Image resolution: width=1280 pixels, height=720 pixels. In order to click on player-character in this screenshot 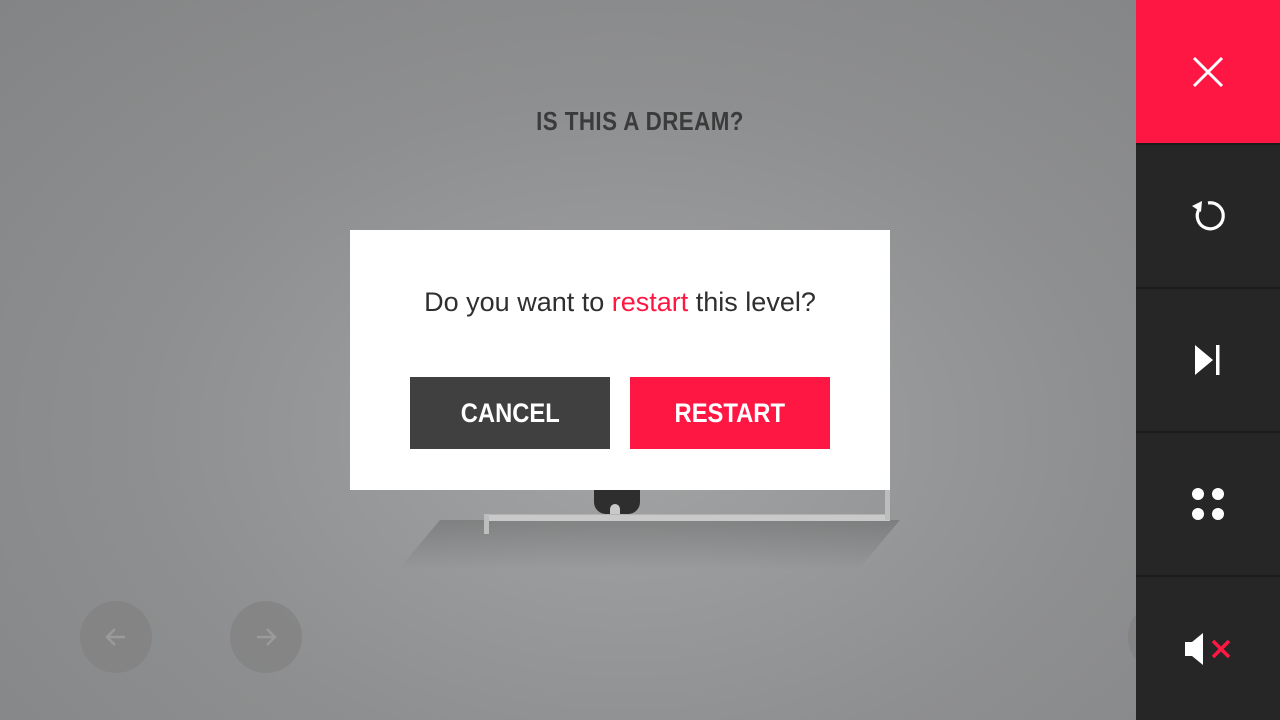, I will do `click(617, 500)`.